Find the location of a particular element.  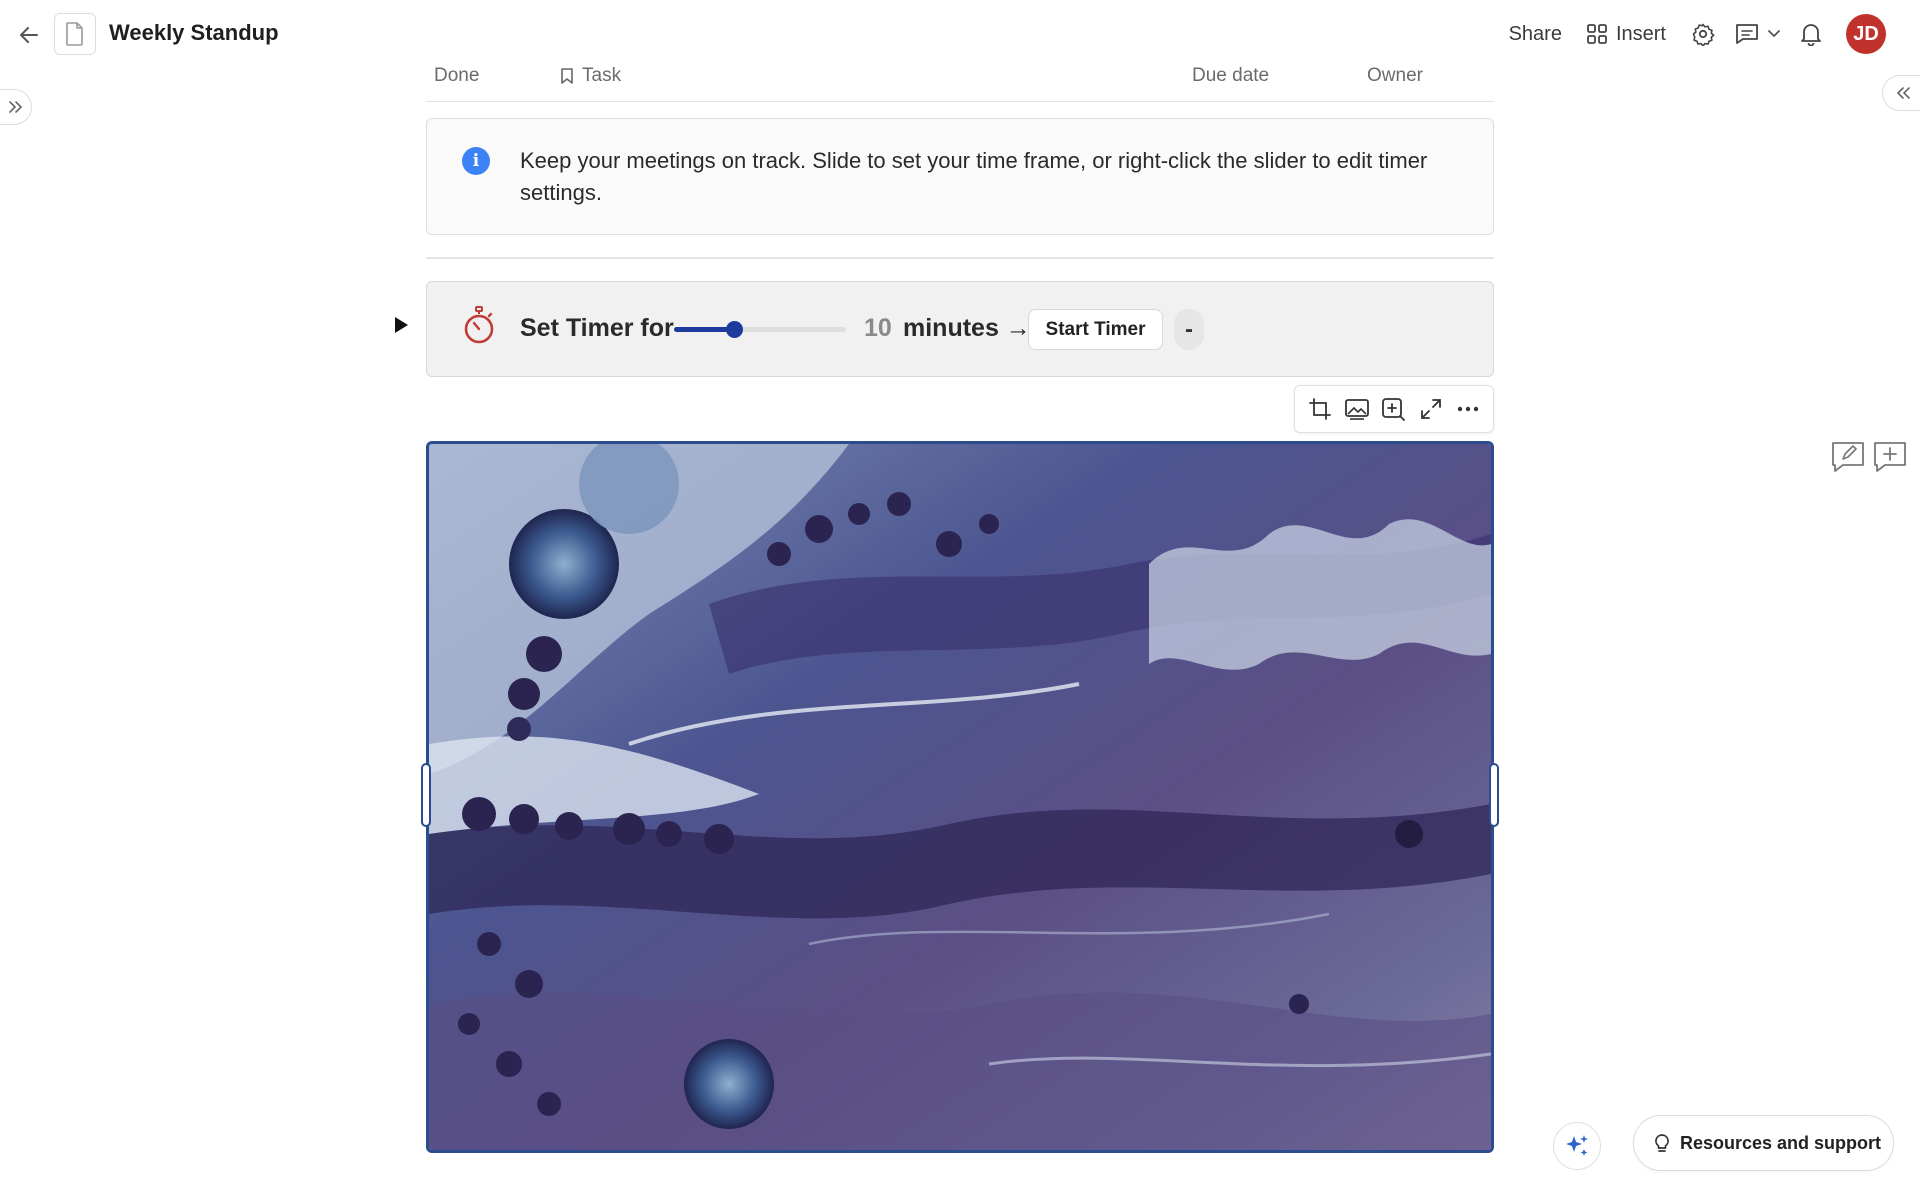

column-header-task-label: Task is located at coordinates (602, 75).